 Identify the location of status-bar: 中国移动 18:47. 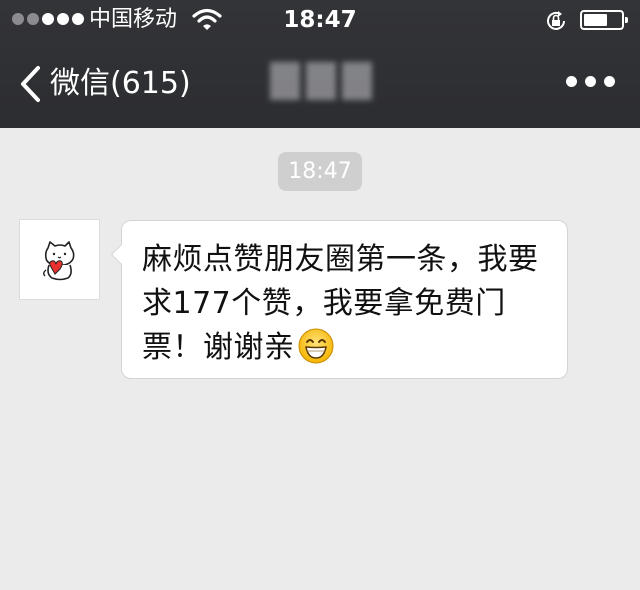
(320, 20).